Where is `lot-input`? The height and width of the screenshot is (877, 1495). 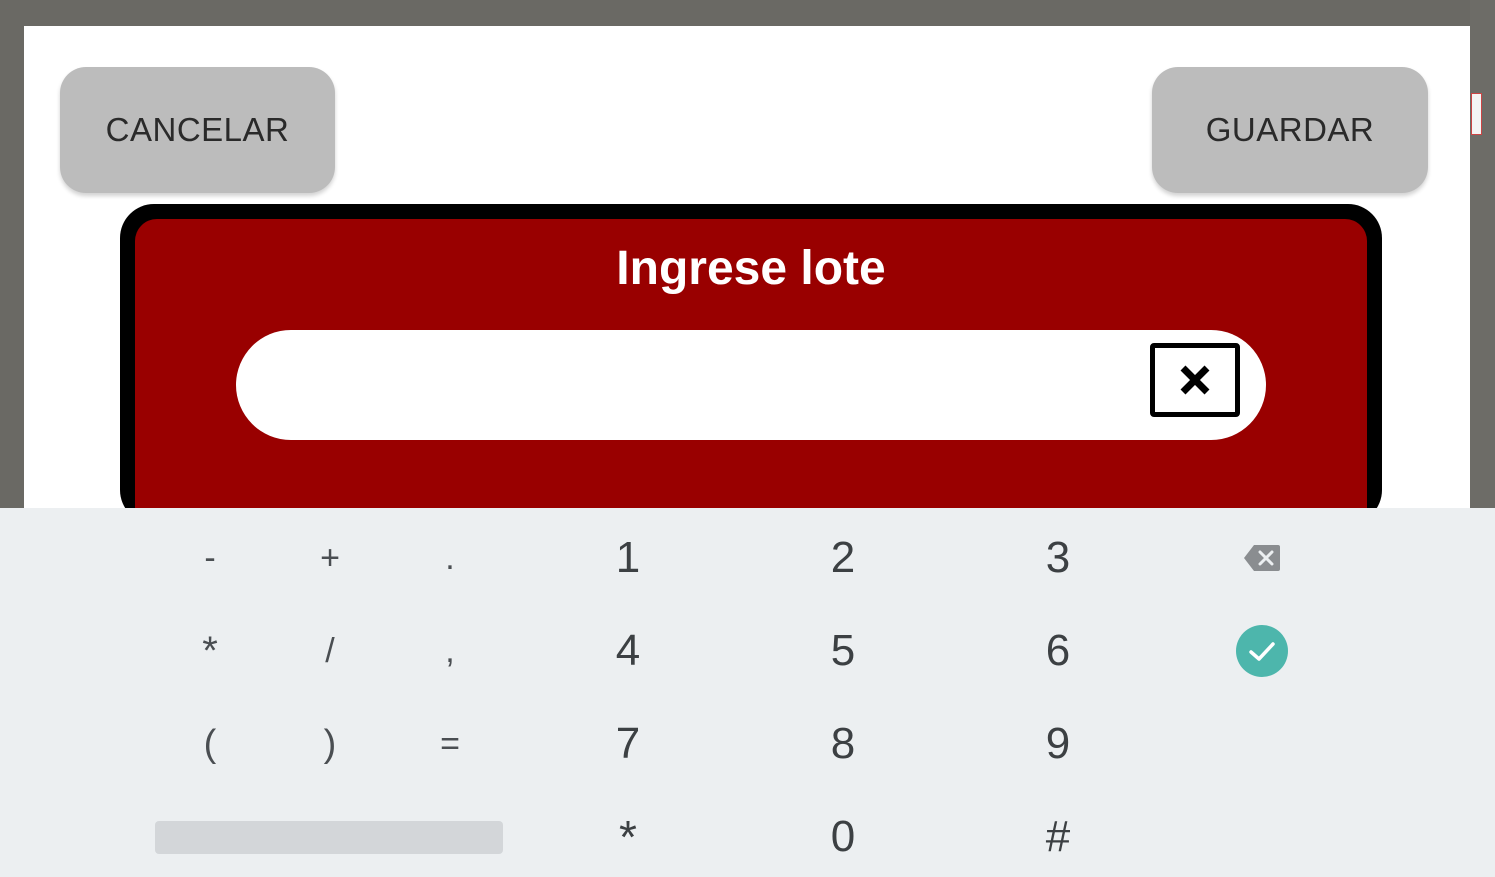 lot-input is located at coordinates (704, 386).